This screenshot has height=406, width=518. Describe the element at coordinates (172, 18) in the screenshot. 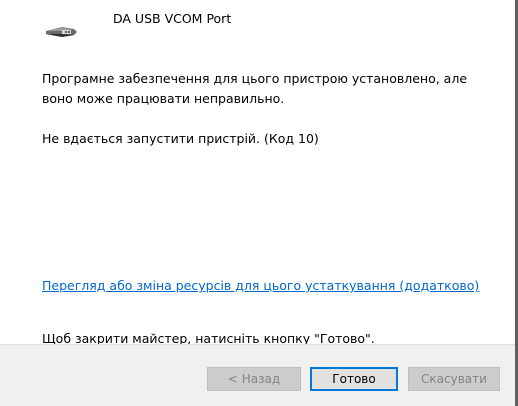

I see `device-name: DA USB VCOM Port` at that location.